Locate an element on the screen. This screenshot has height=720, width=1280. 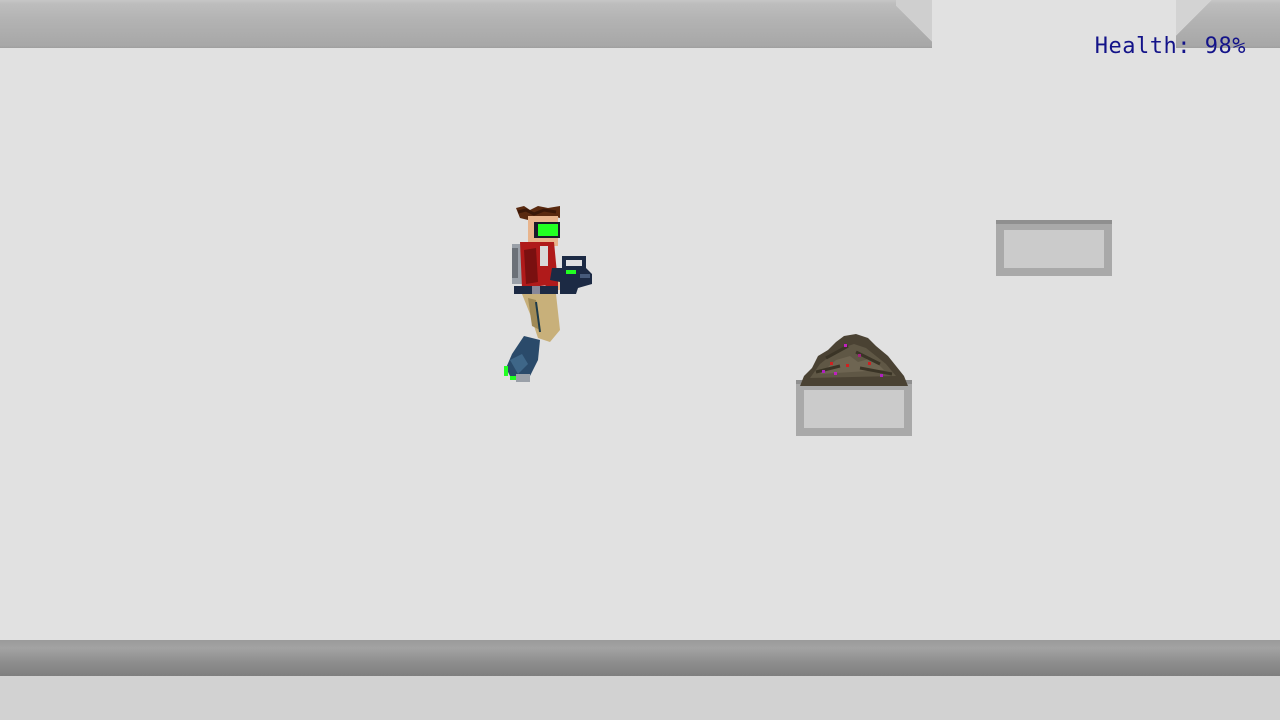
health-readout: Health: 98% is located at coordinates (1170, 46).